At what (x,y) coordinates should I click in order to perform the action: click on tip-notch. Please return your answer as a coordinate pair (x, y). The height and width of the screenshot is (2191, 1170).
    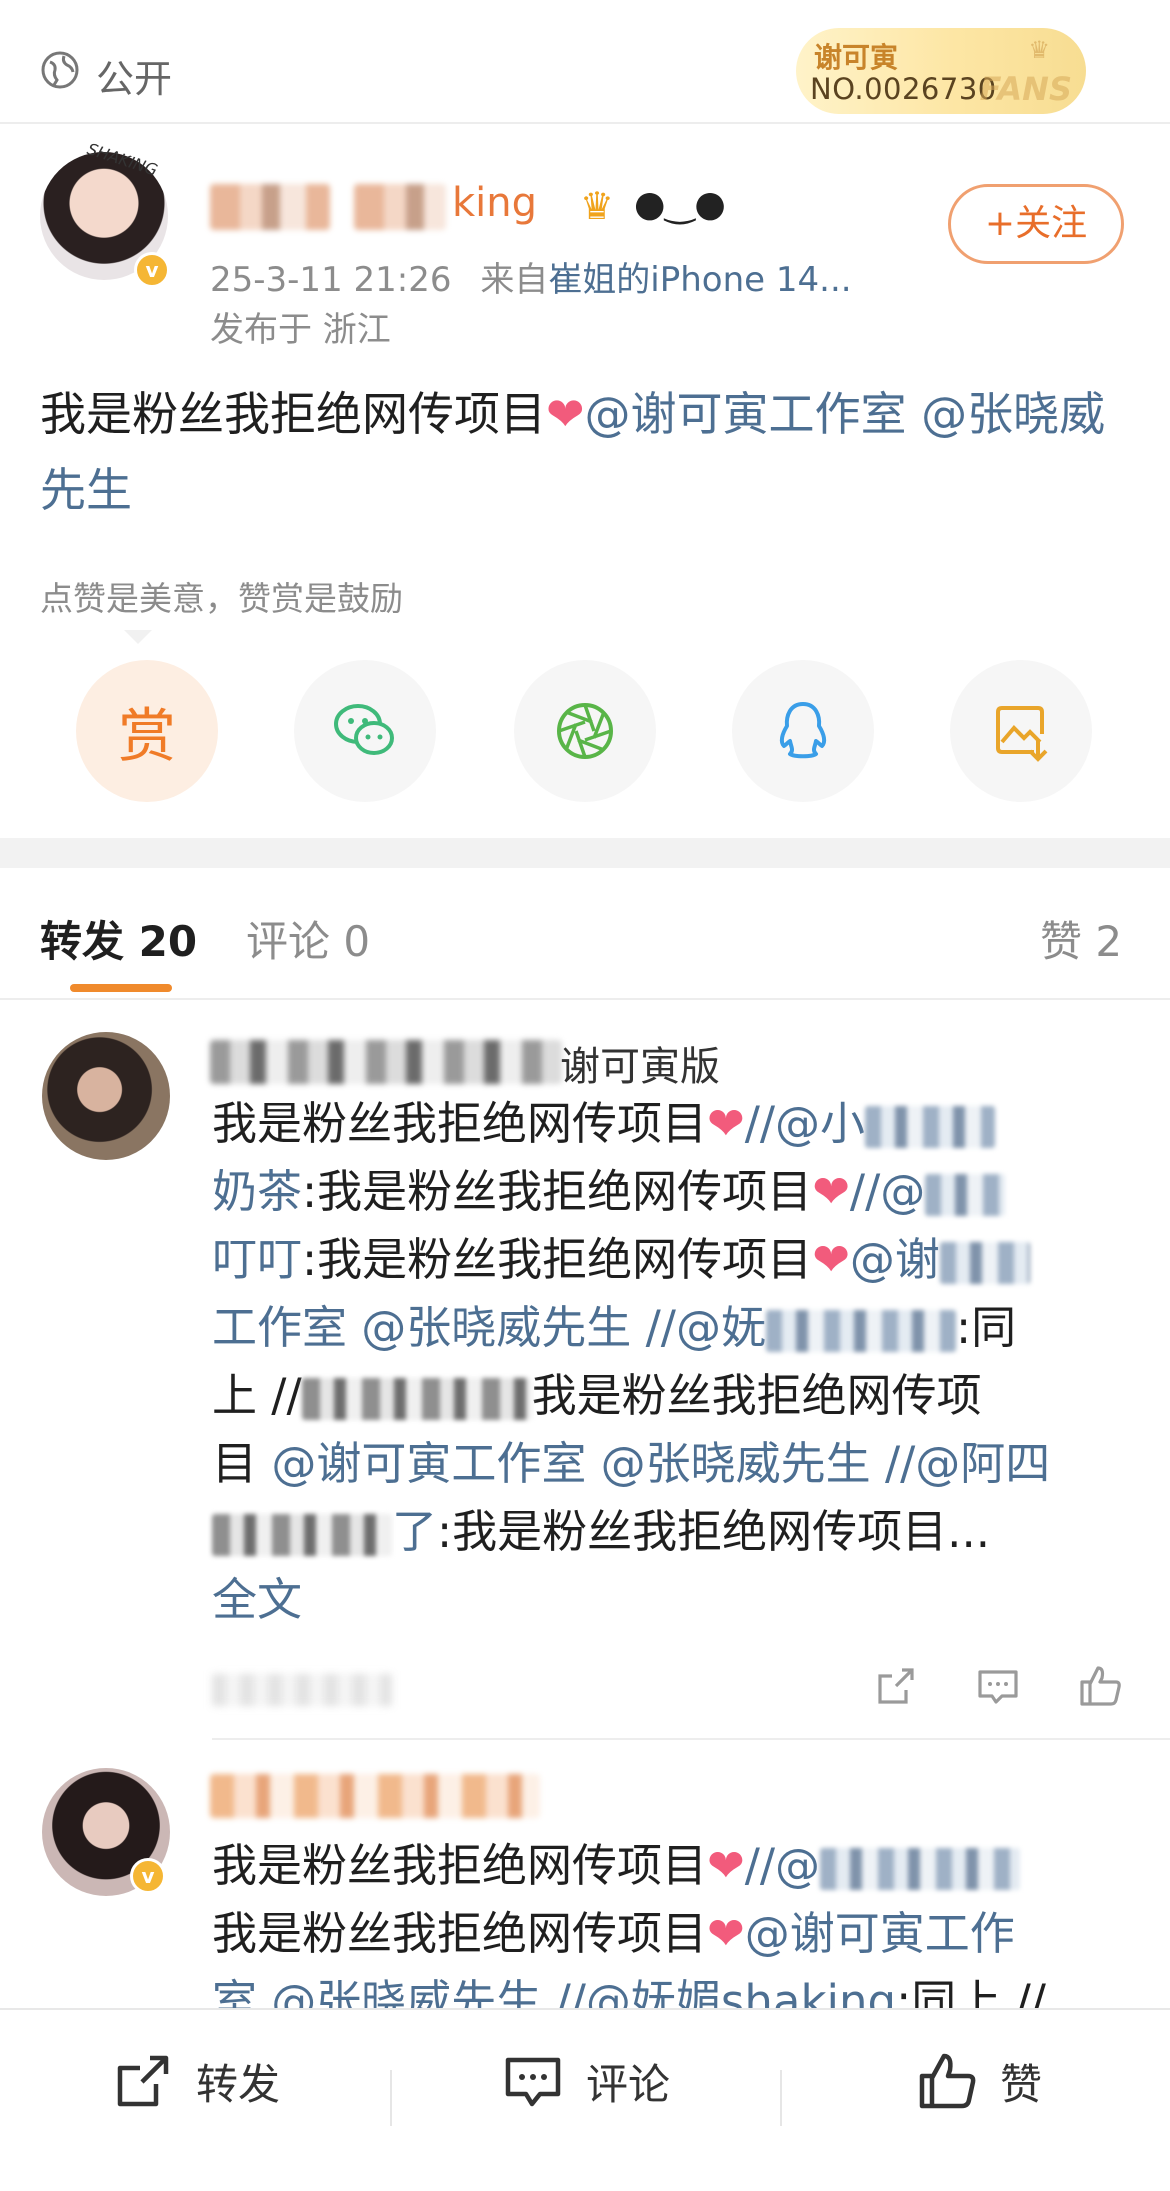
    Looking at the image, I should click on (138, 637).